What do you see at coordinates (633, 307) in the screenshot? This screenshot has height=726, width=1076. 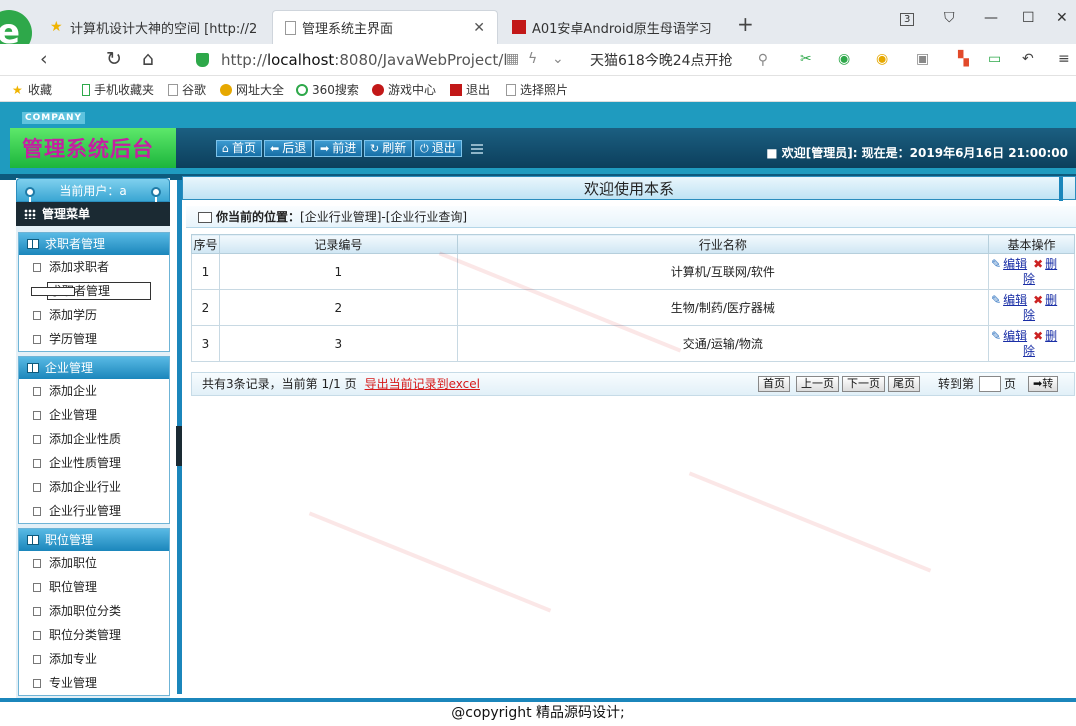 I see `table-row: 2 2 生物/制药/医疗器械 ✎ 编辑 ✖ 删除` at bounding box center [633, 307].